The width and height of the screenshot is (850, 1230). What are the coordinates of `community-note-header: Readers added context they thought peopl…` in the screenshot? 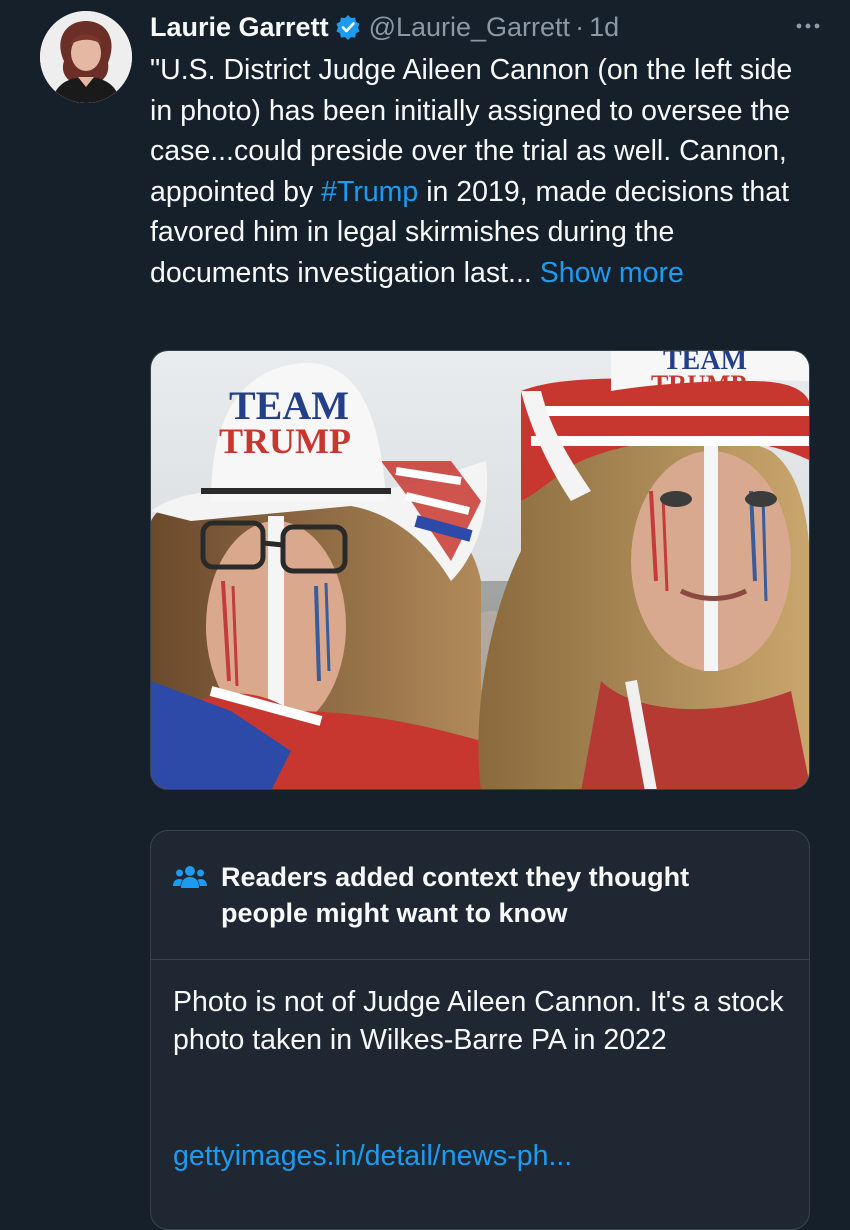 It's located at (480, 895).